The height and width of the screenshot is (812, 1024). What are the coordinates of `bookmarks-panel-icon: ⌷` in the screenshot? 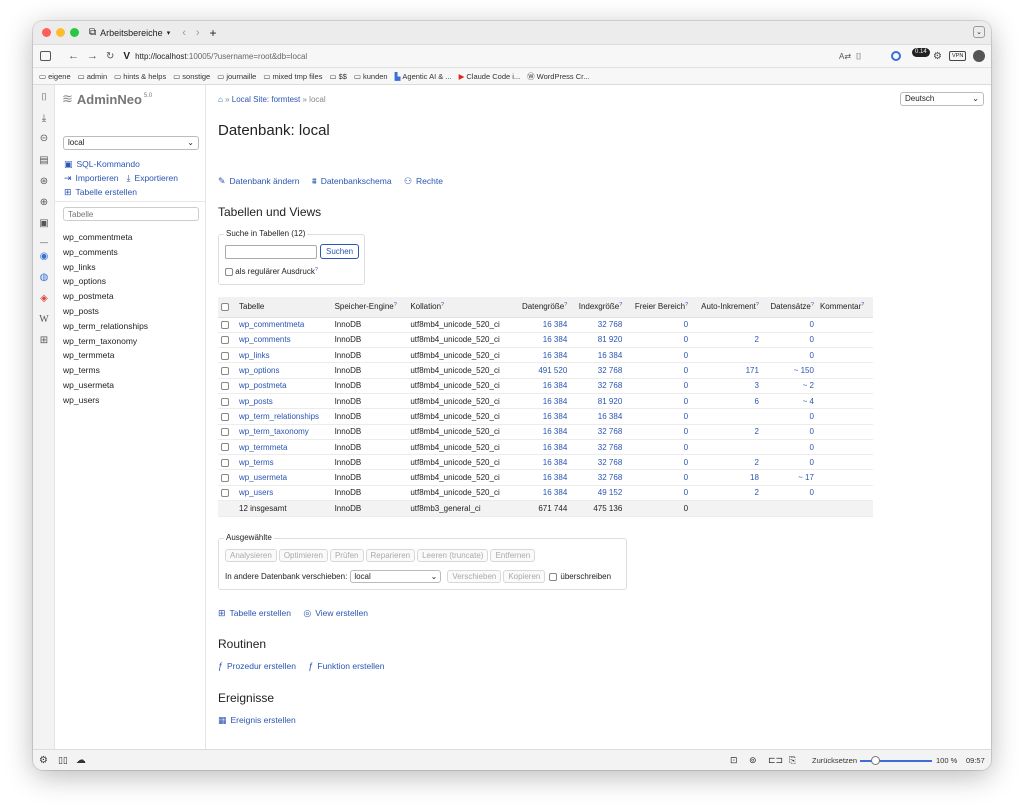 It's located at (44, 98).